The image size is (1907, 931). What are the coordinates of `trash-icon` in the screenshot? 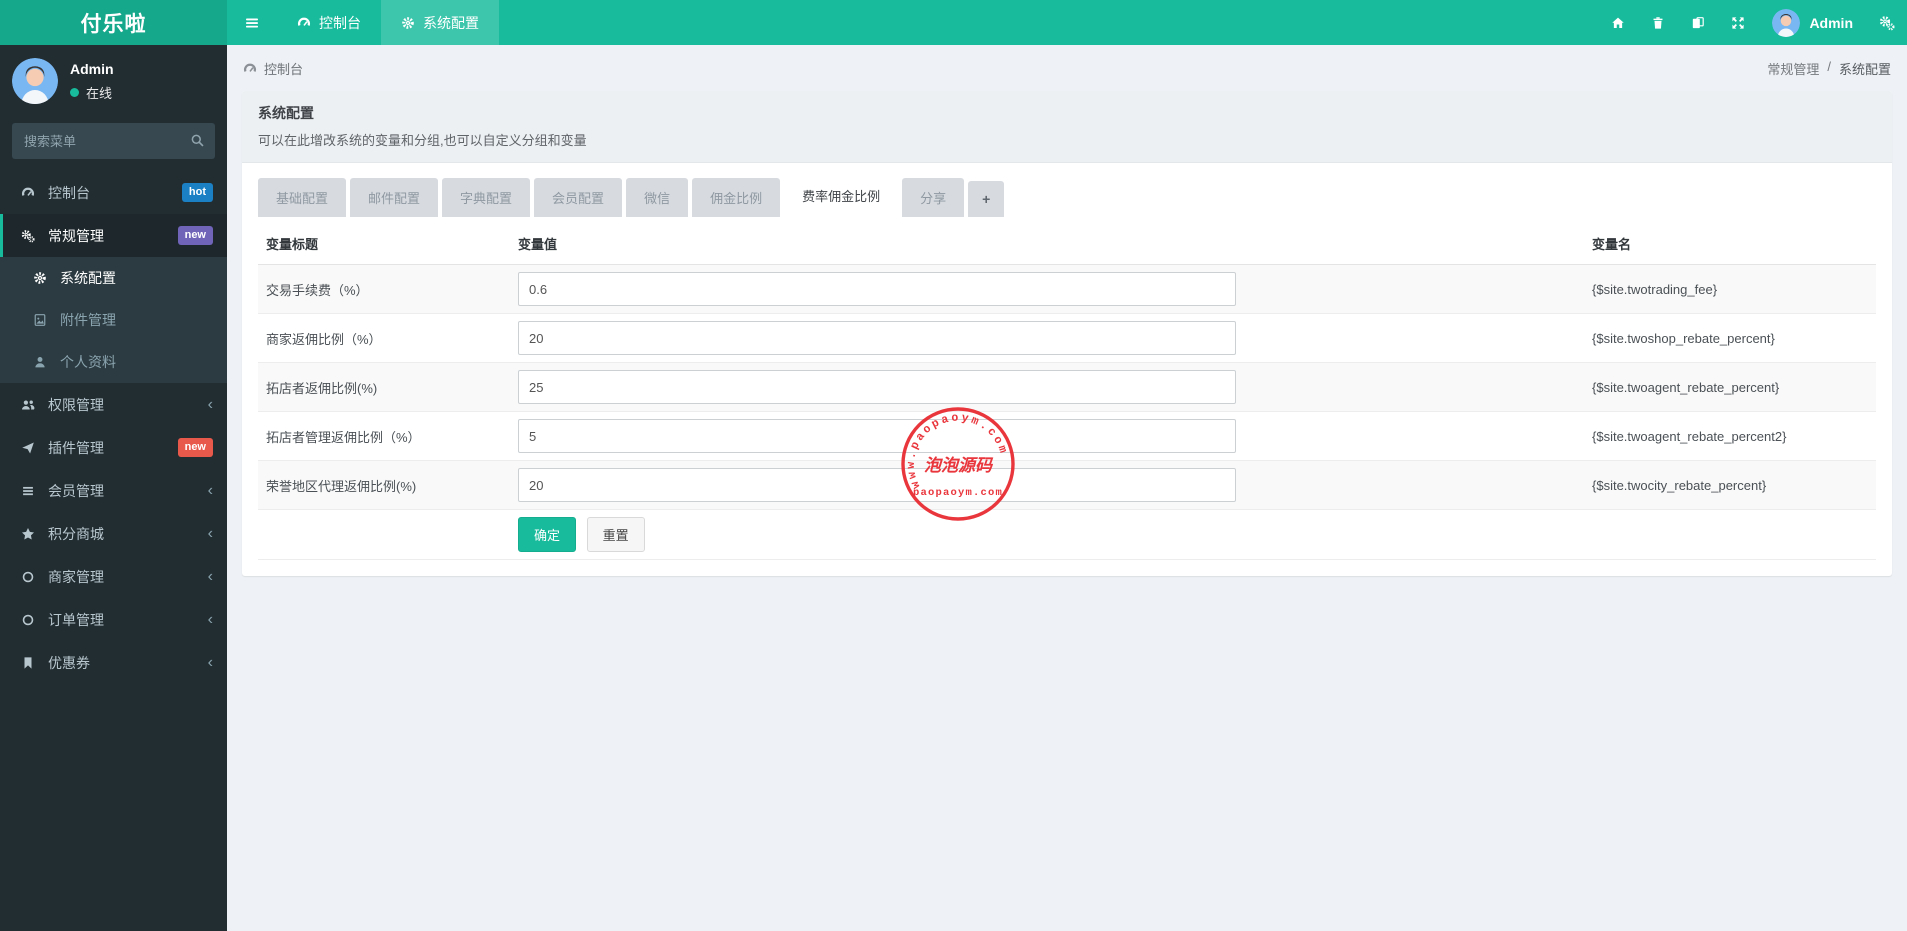 It's located at (1658, 23).